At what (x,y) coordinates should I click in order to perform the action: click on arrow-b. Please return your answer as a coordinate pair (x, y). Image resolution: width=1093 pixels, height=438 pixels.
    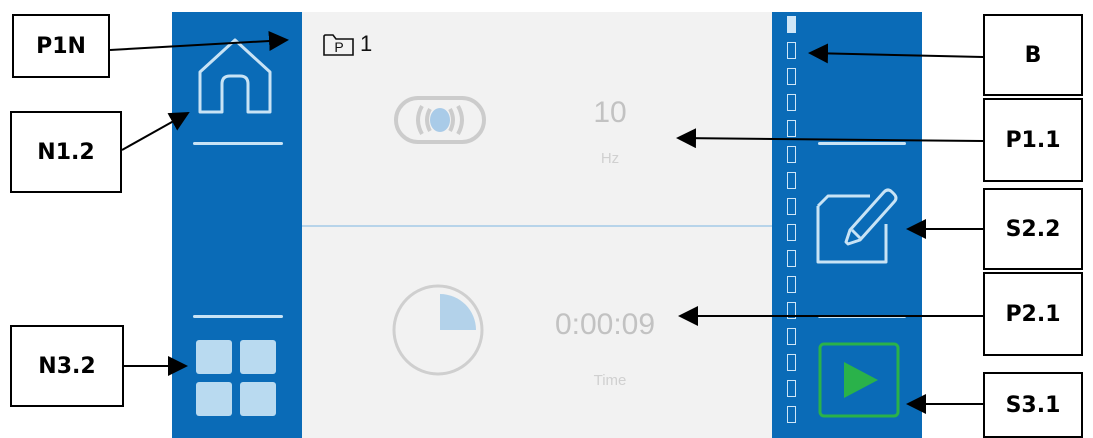
    Looking at the image, I should click on (896, 53).